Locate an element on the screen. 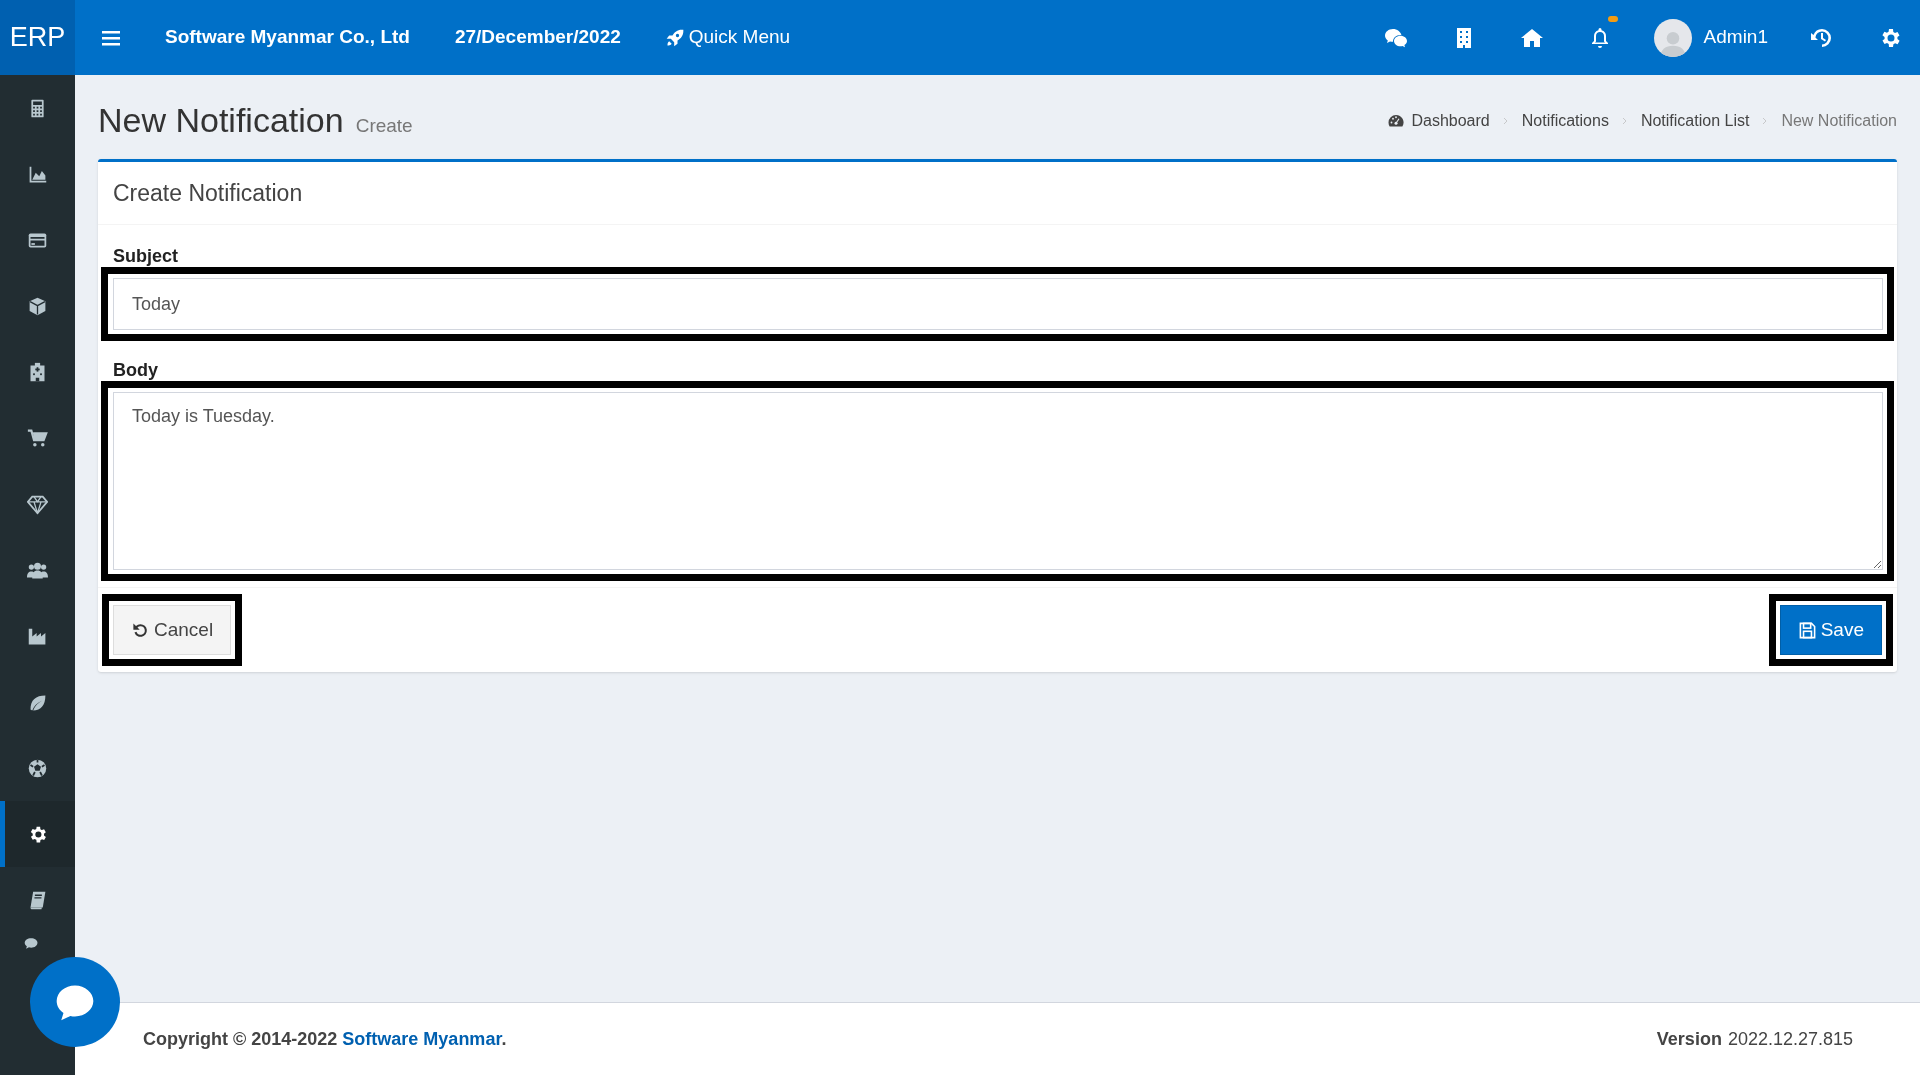 The image size is (1920, 1075). version-number: 2022.12.27.815 is located at coordinates (1790, 1039).